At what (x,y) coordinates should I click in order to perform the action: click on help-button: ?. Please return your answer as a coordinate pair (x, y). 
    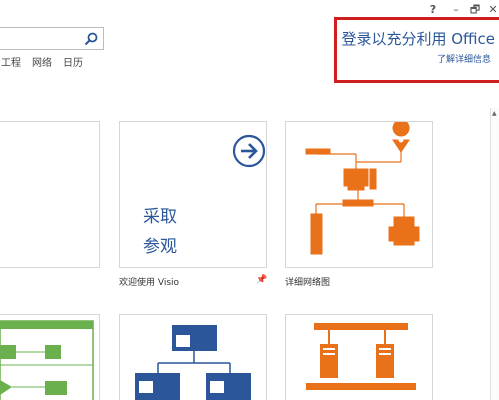
    Looking at the image, I should click on (433, 10).